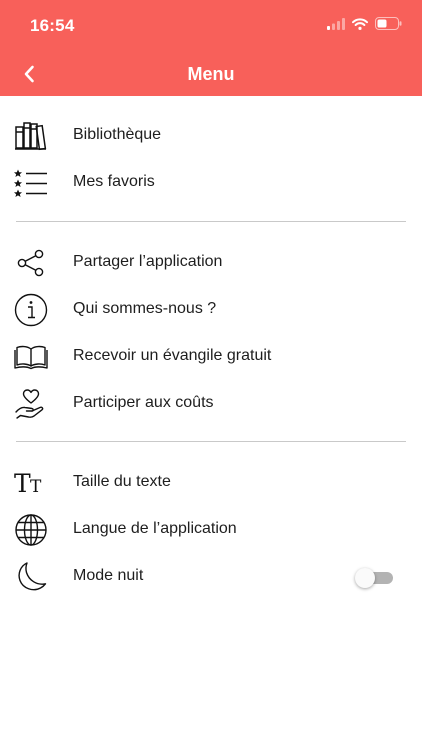 The height and width of the screenshot is (750, 422). What do you see at coordinates (365, 578) in the screenshot?
I see `toggle-knob` at bounding box center [365, 578].